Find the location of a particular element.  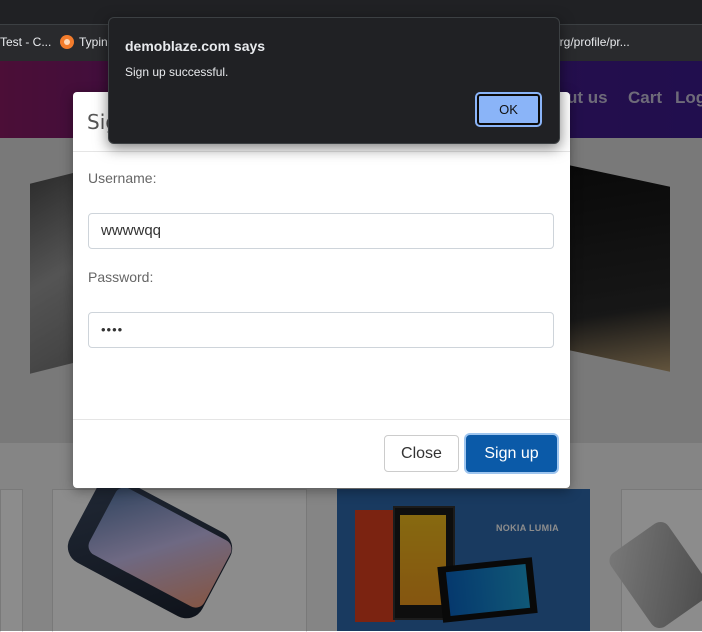

bookmark-item-typing: Typin is located at coordinates (84, 42).